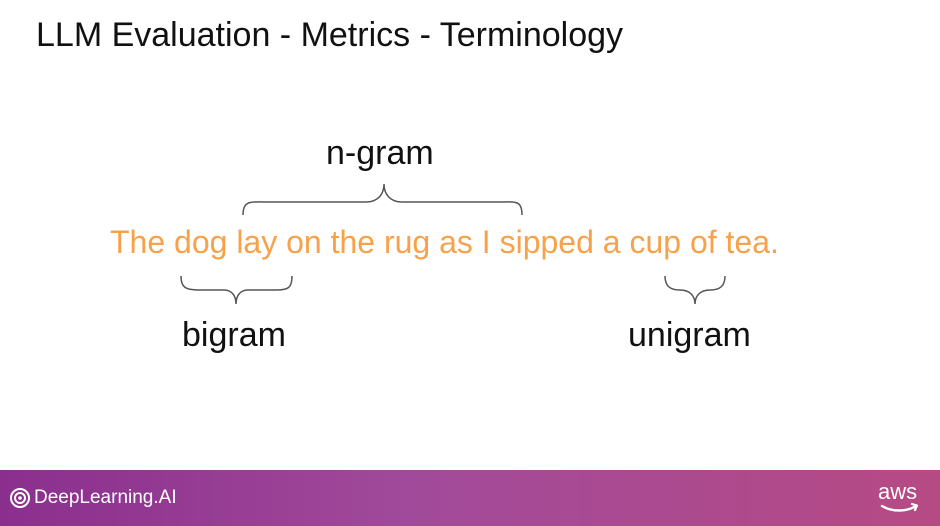  Describe the element at coordinates (236, 290) in the screenshot. I see `bigram-brace` at that location.